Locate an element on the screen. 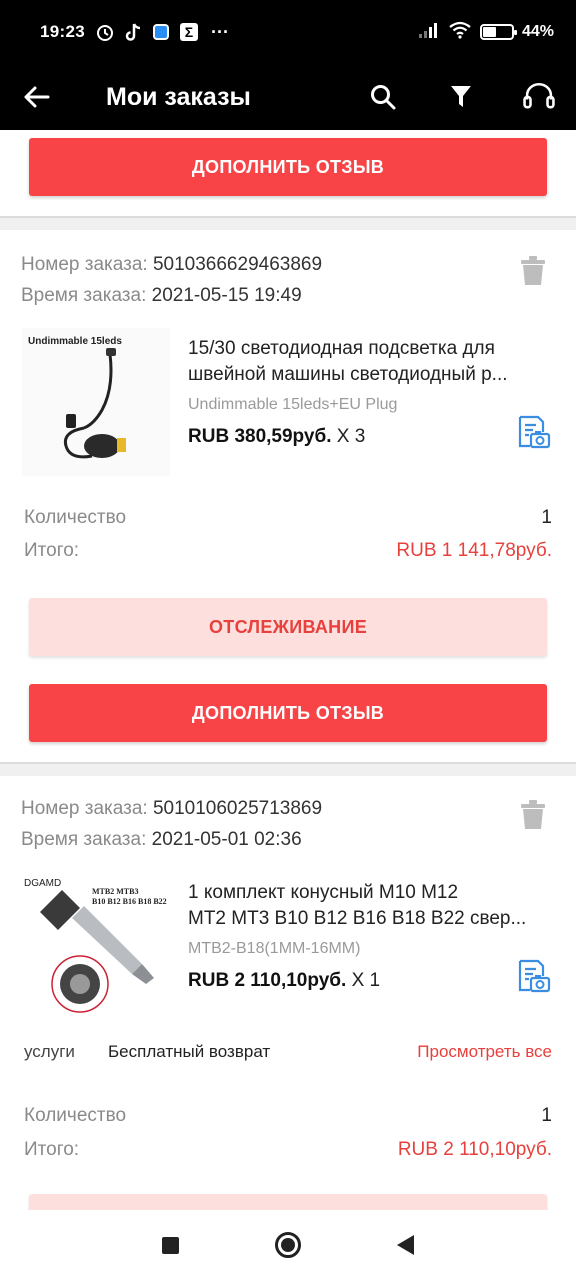 This screenshot has height=1280, width=576. app-icon is located at coordinates (161, 32).